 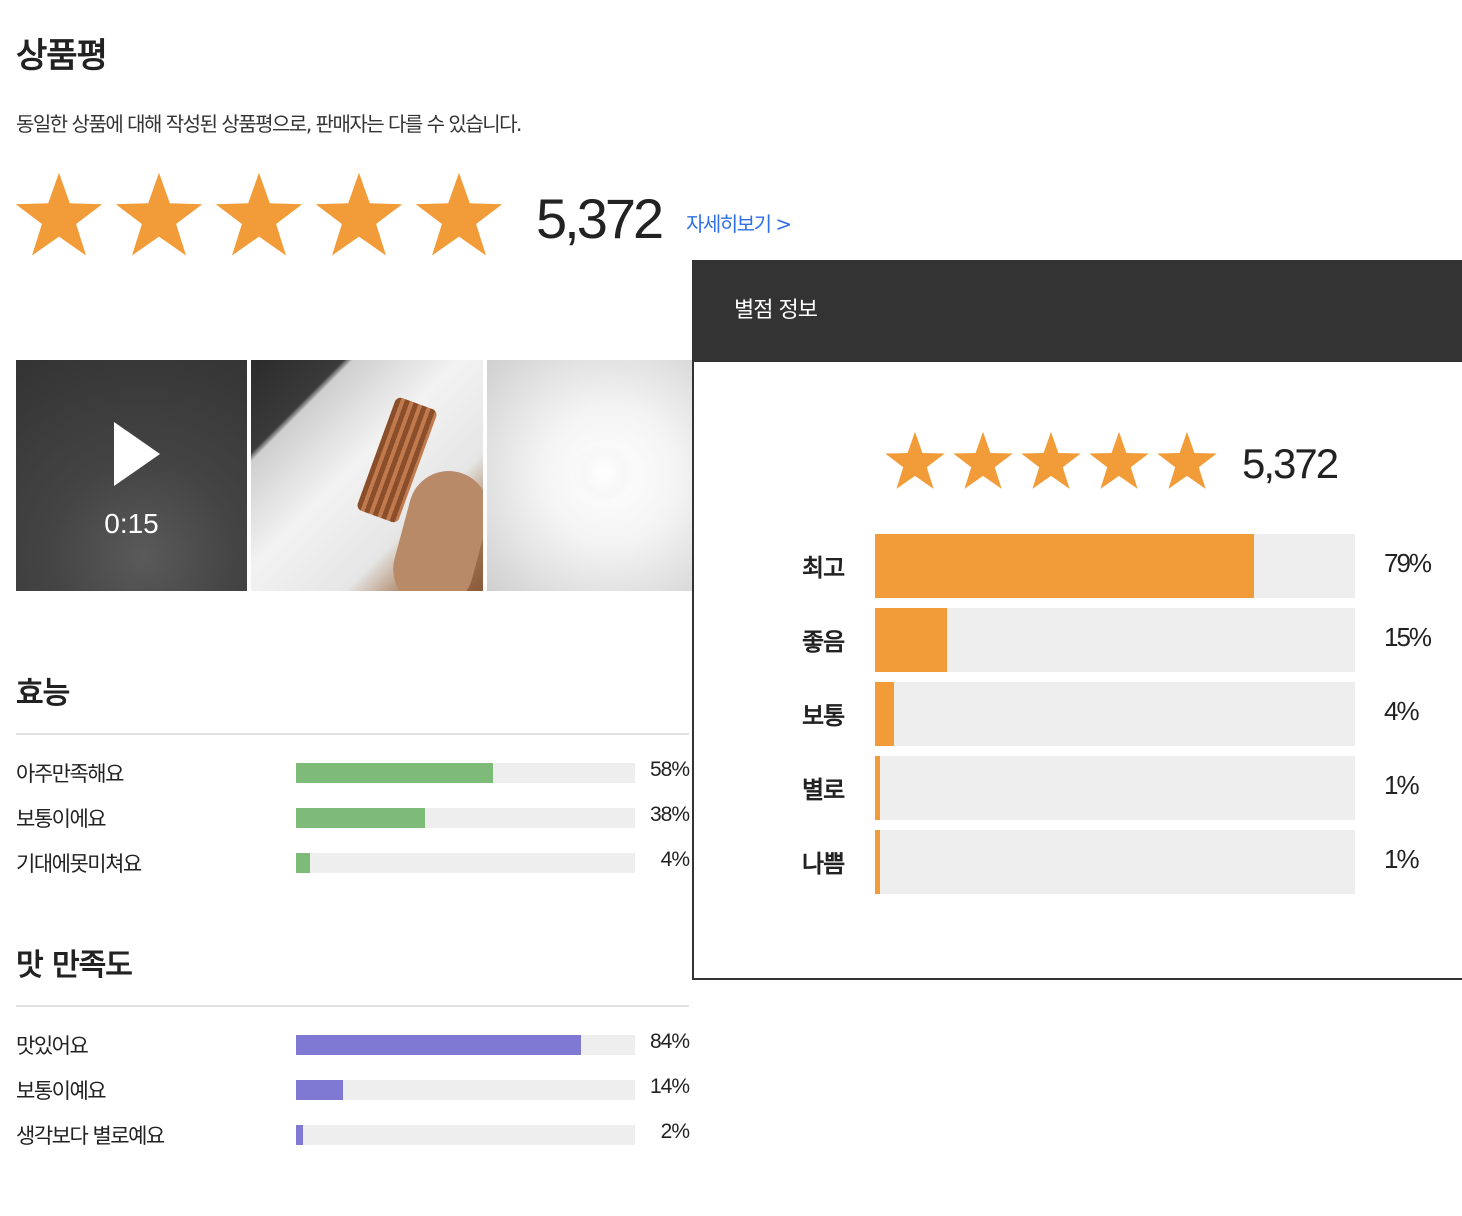 I want to click on efficacy-title: 효능, so click(x=43, y=693).